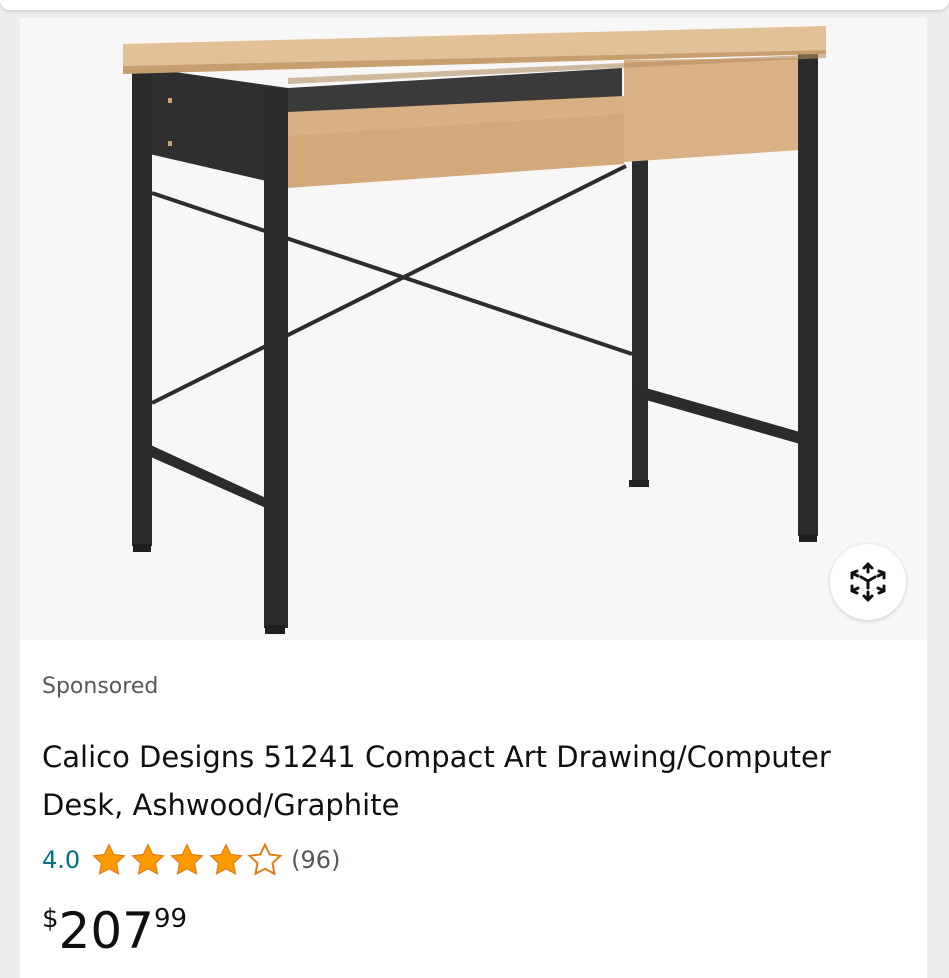 Image resolution: width=949 pixels, height=978 pixels. What do you see at coordinates (106, 931) in the screenshot?
I see `price-whole: 207` at bounding box center [106, 931].